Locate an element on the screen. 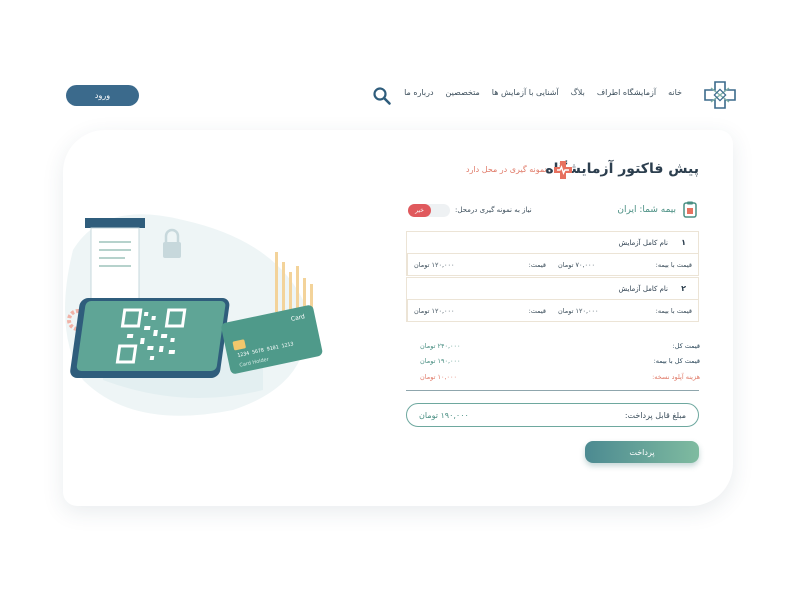 This screenshot has height=600, width=800. medical-cross-logo-icon is located at coordinates (720, 95).